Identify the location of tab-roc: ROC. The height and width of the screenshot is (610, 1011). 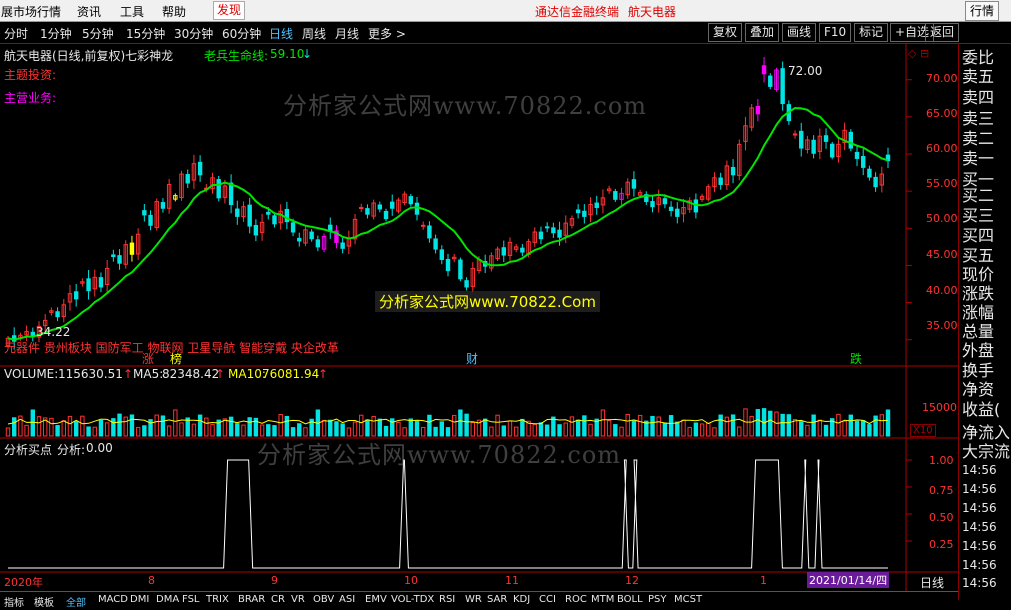
(576, 599).